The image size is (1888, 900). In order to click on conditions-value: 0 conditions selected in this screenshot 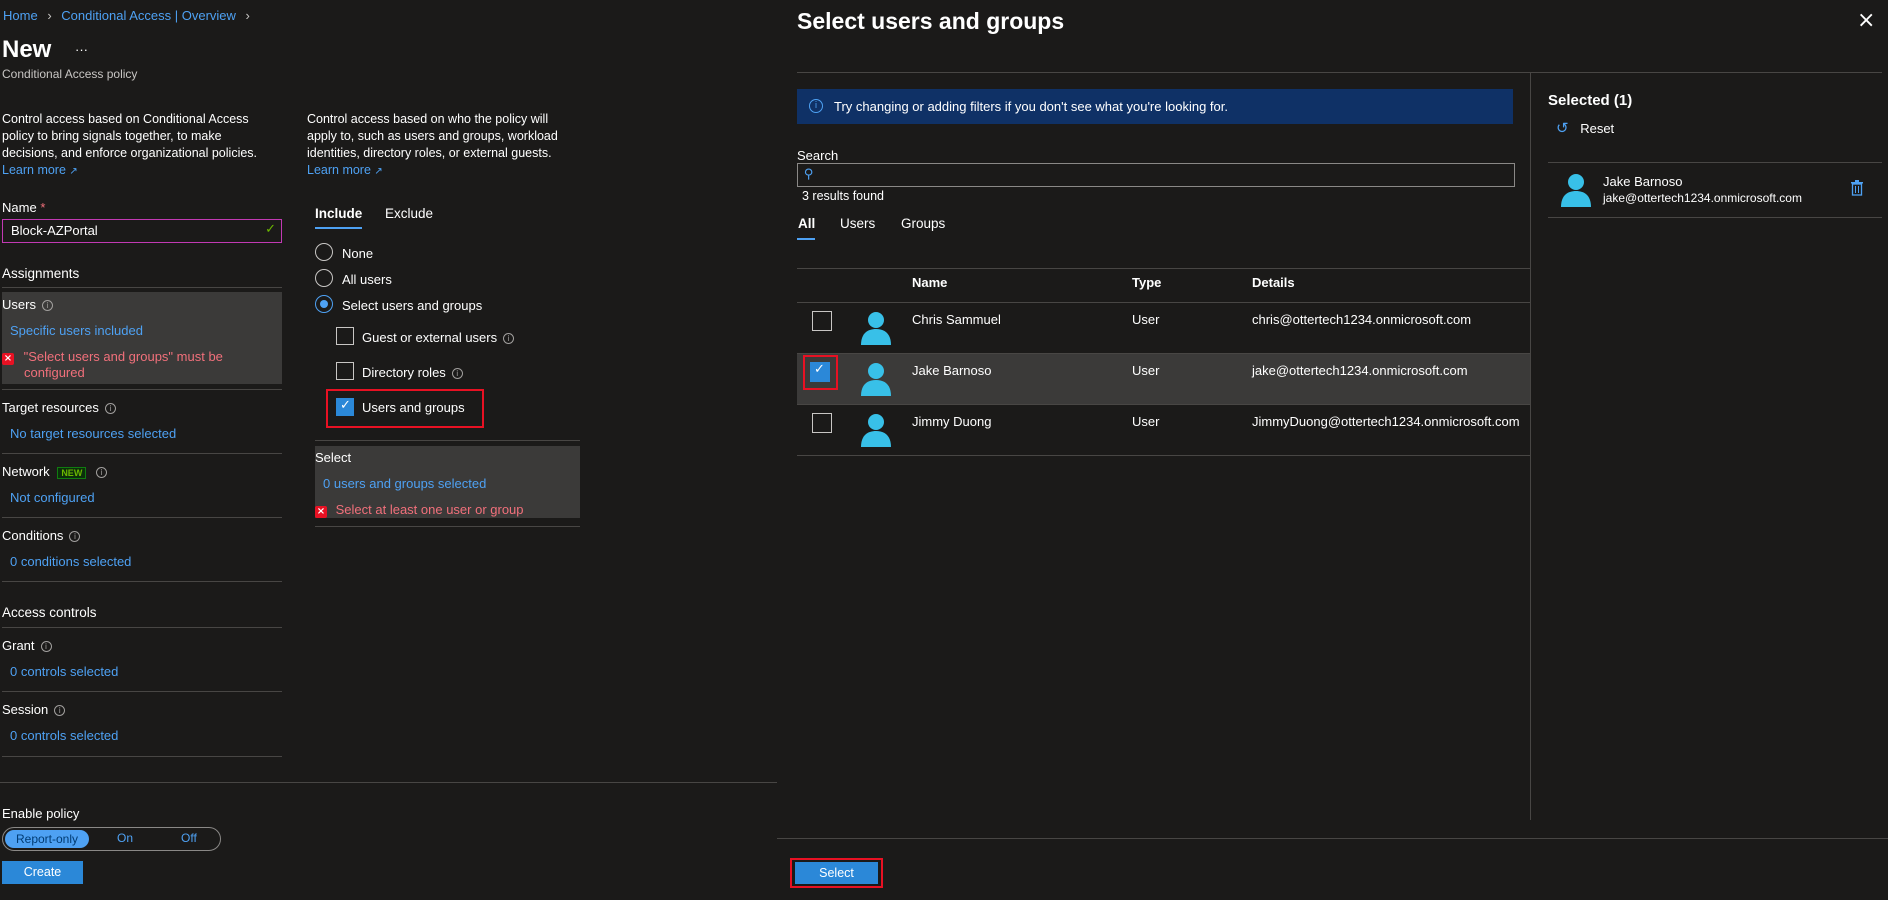, I will do `click(70, 561)`.